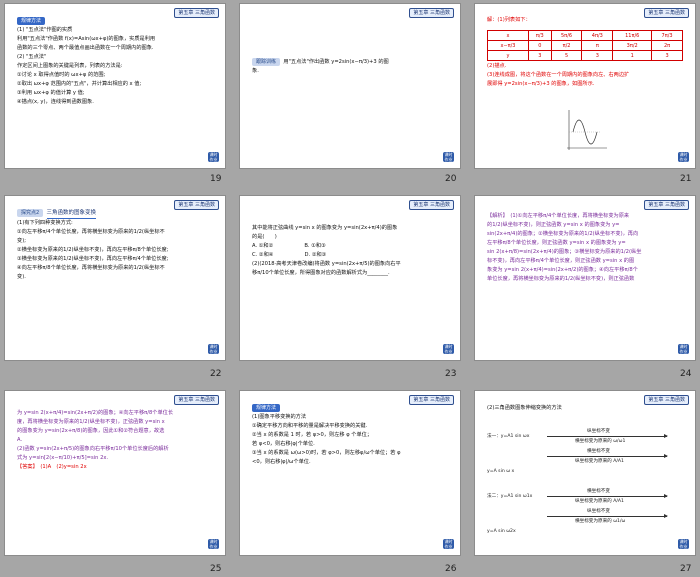  What do you see at coordinates (556, 243) in the screenshot?
I see `text-line: 左平移π/8个单位长度，则正弦函数 y=sin x 的图象变为 y=` at bounding box center [556, 243].